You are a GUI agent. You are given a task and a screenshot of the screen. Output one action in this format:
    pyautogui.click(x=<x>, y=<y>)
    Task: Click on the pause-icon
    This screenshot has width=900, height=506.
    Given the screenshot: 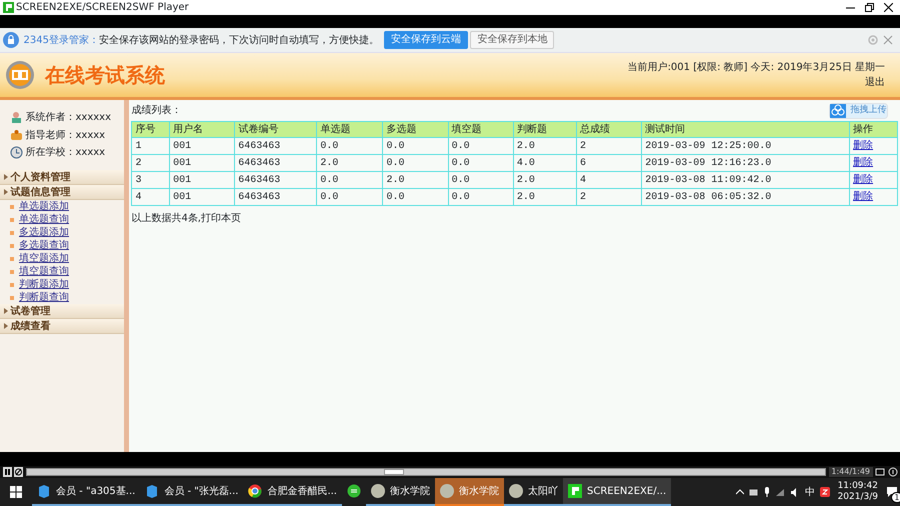 What is the action you would take?
    pyautogui.click(x=7, y=472)
    